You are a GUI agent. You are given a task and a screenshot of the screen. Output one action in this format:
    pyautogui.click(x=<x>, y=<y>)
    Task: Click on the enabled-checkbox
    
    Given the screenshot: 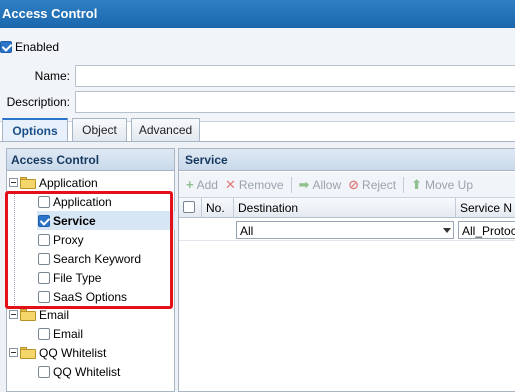 What is the action you would take?
    pyautogui.click(x=6, y=47)
    